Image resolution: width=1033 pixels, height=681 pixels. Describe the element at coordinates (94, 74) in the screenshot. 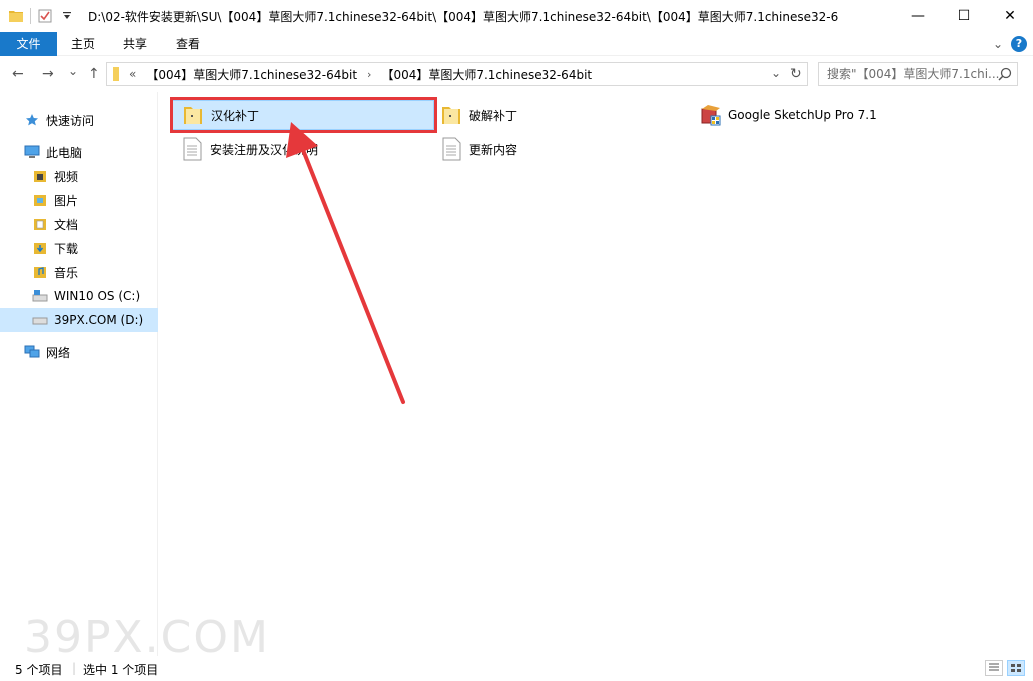

I see `up-button: ↑` at that location.